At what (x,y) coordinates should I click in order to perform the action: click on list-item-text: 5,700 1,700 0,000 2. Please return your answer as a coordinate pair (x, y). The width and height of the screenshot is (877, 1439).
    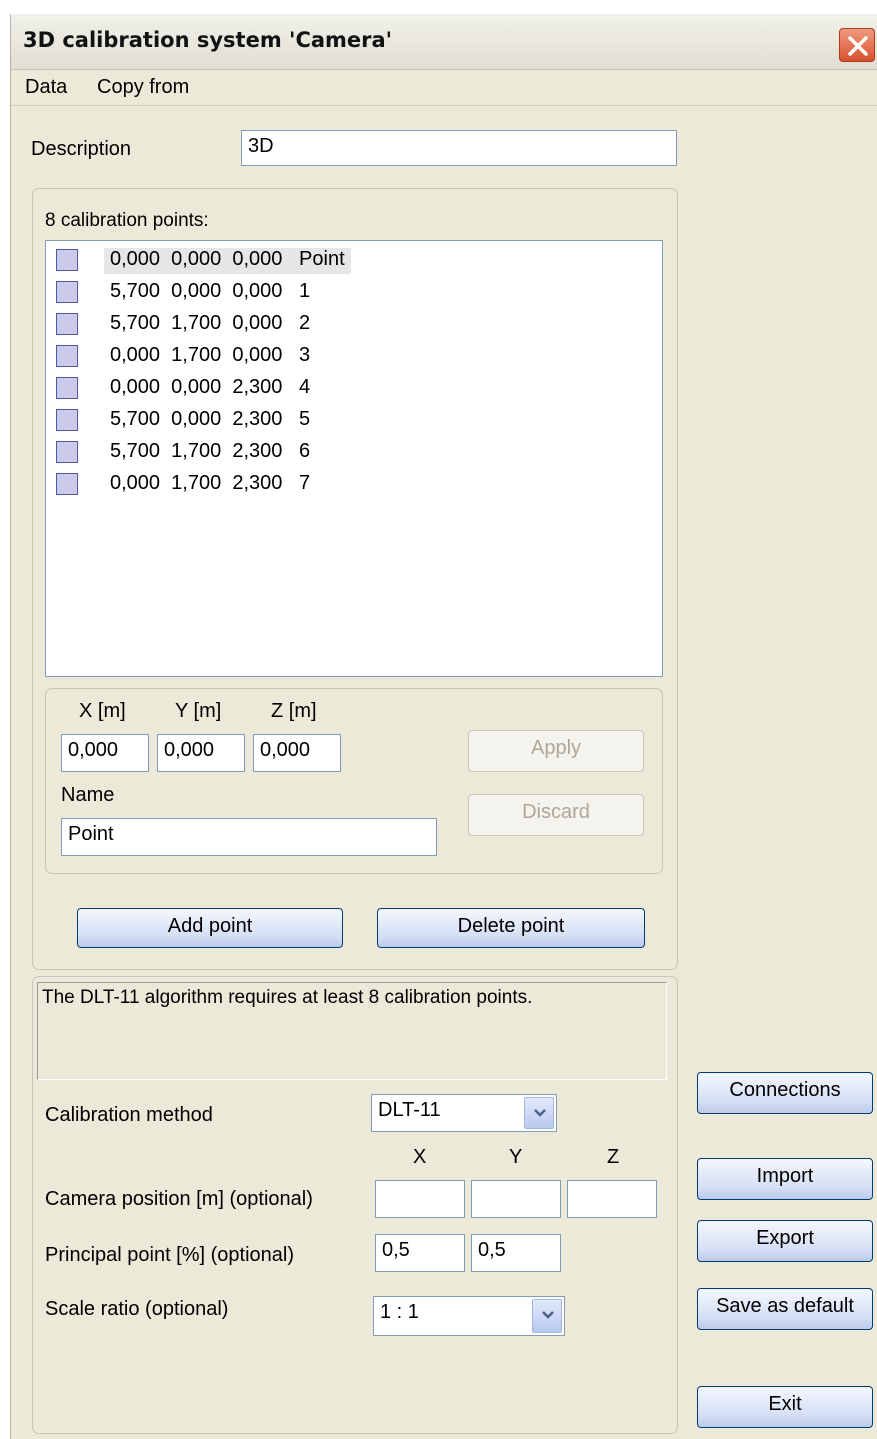
    Looking at the image, I should click on (210, 323).